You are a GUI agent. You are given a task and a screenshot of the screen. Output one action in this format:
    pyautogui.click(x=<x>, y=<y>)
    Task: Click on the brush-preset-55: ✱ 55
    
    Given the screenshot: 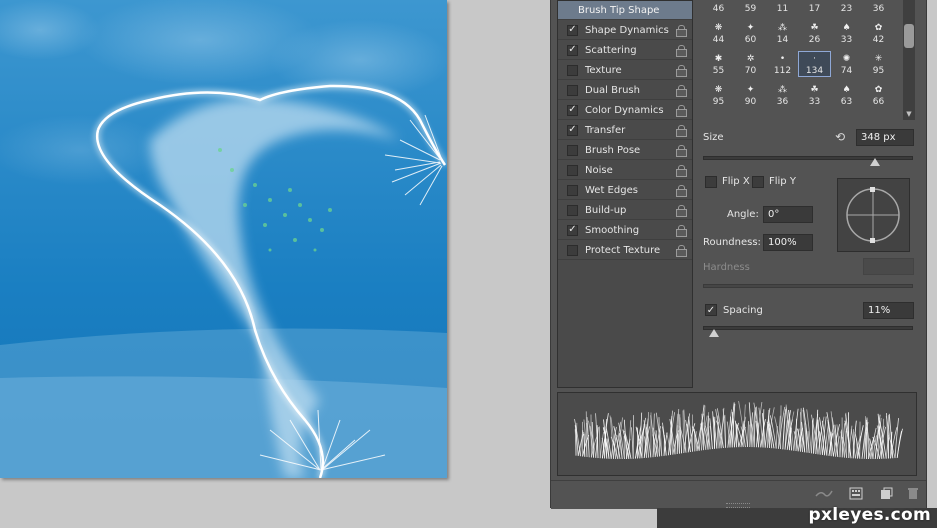 What is the action you would take?
    pyautogui.click(x=718, y=64)
    